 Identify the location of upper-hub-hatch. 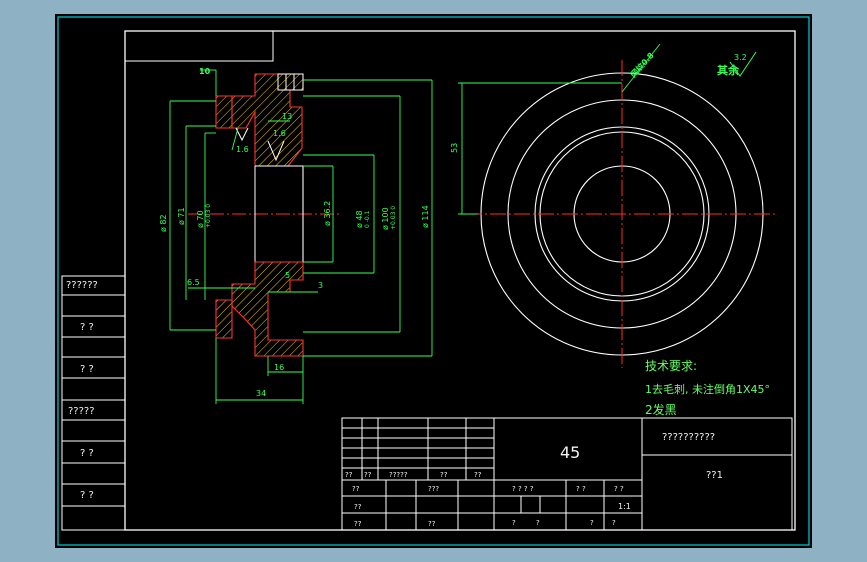
(224, 112).